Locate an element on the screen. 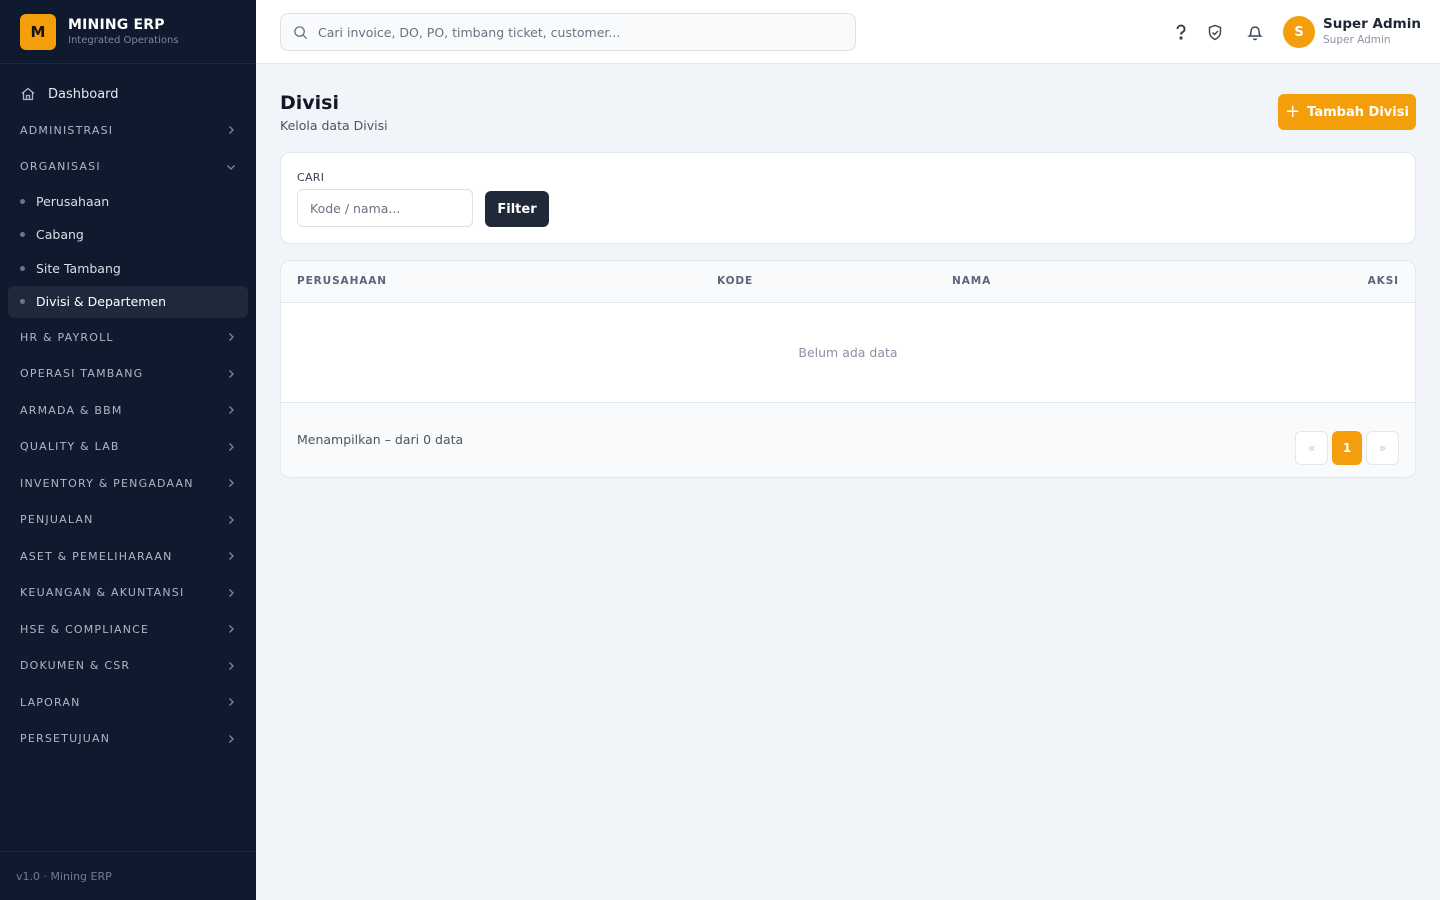 The width and height of the screenshot is (1440, 900). pagination-page-1: 1 is located at coordinates (1347, 448).